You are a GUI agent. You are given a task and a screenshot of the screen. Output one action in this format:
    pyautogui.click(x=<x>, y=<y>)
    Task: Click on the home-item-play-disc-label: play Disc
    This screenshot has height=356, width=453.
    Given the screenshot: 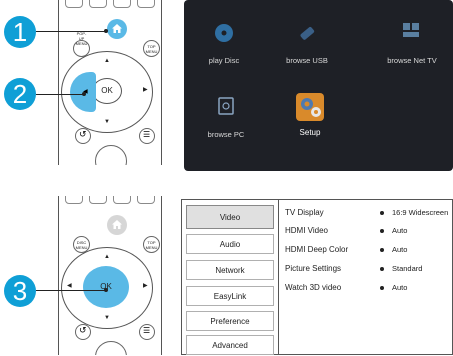 What is the action you would take?
    pyautogui.click(x=224, y=60)
    